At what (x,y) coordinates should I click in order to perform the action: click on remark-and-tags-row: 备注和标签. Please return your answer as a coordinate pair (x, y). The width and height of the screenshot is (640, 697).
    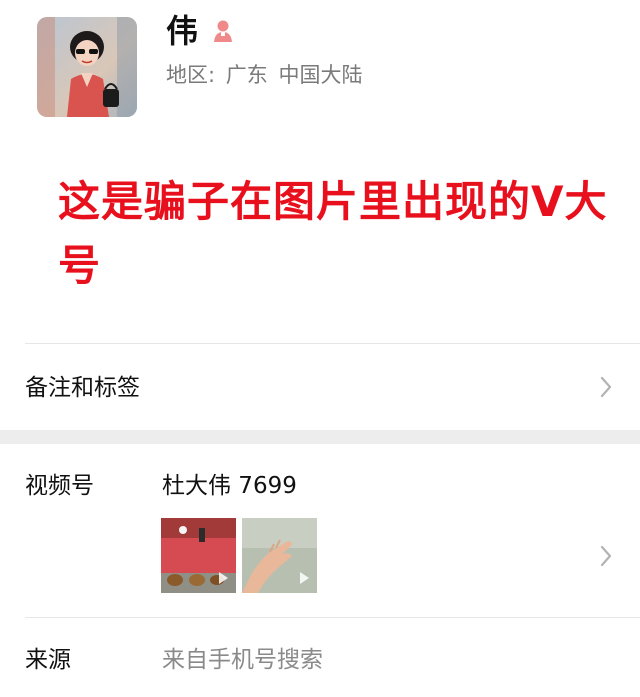
    Looking at the image, I should click on (320, 387).